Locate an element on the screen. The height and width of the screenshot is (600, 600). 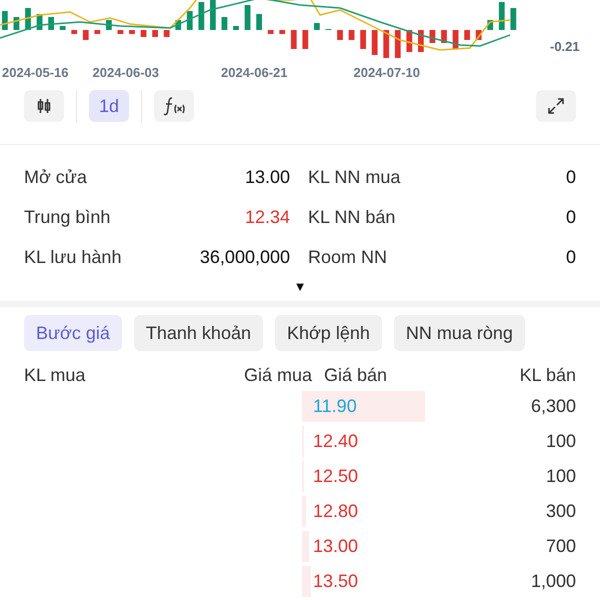
stat-value: 36,000,000 is located at coordinates (244, 257).